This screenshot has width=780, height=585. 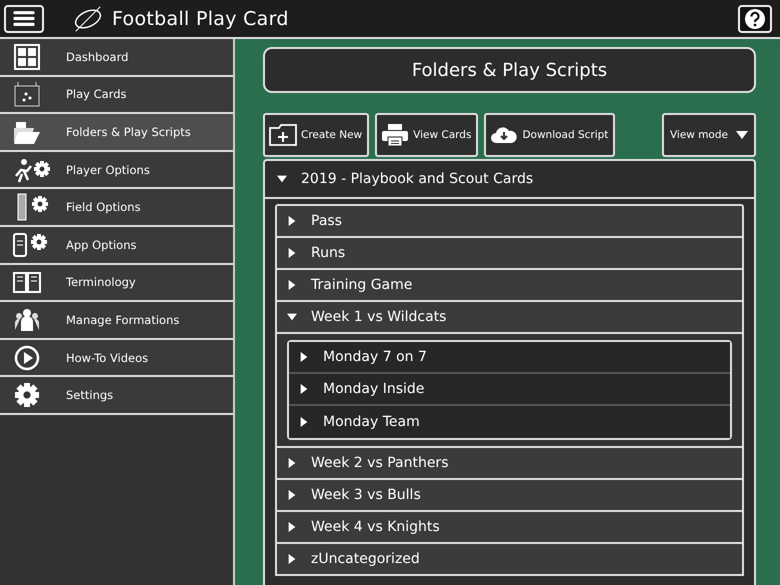 I want to click on folder-row: Week 4 vs Knights, so click(x=509, y=528).